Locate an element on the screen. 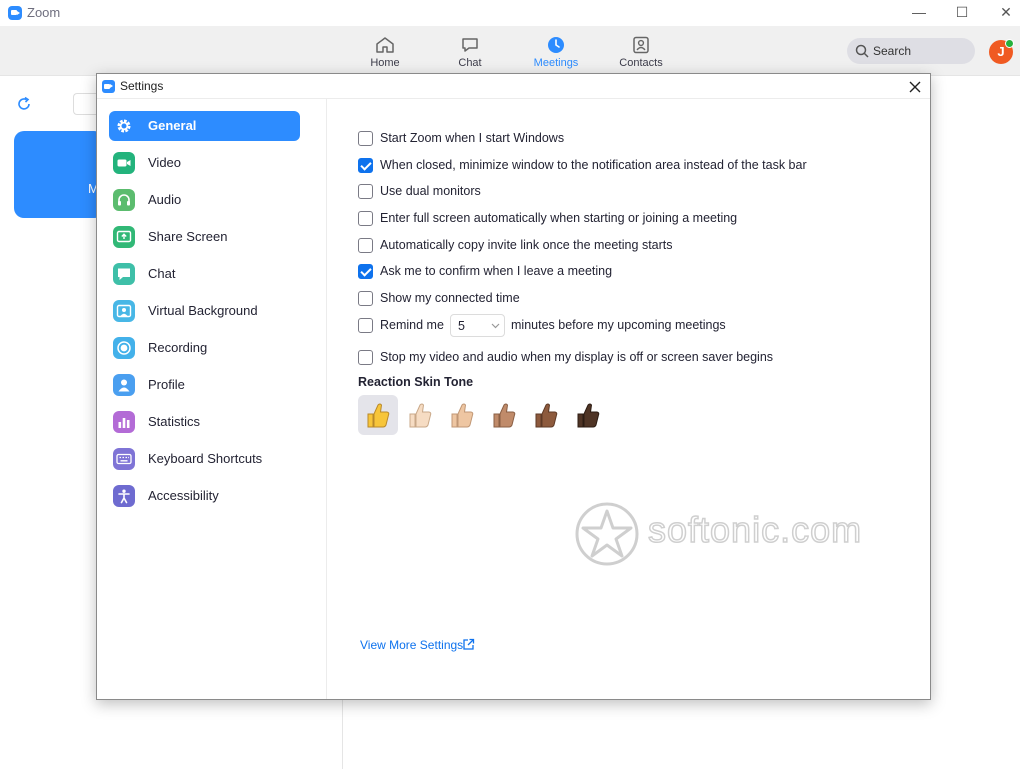  nav-home-label: Home is located at coordinates (385, 63).